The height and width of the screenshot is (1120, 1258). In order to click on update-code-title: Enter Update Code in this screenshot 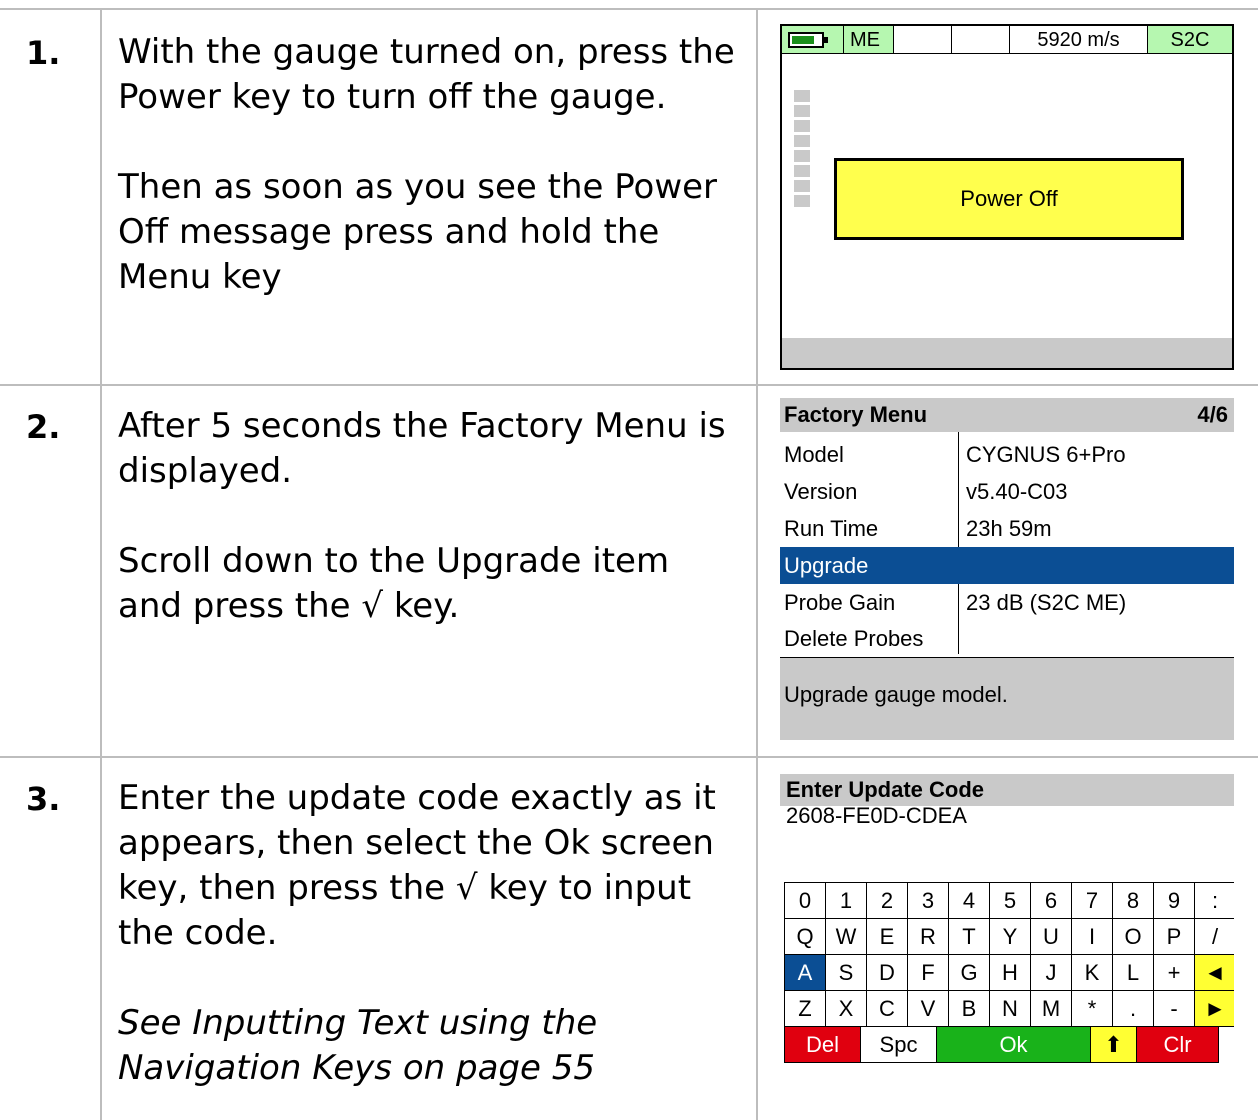, I will do `click(885, 789)`.